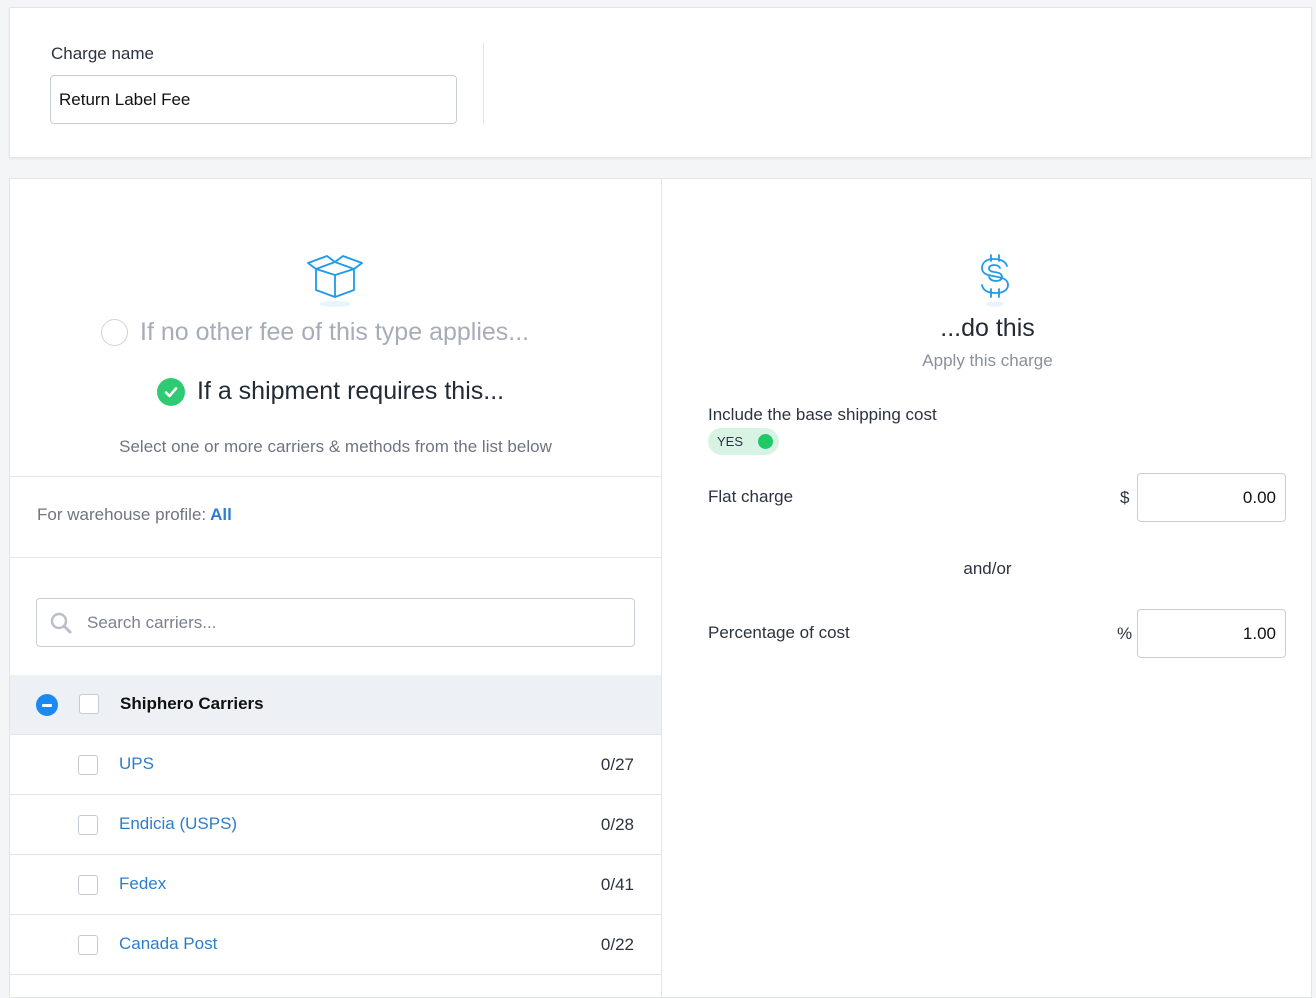 This screenshot has height=998, width=1316. Describe the element at coordinates (178, 824) in the screenshot. I see `carrier-name: Endicia (USPS)` at that location.